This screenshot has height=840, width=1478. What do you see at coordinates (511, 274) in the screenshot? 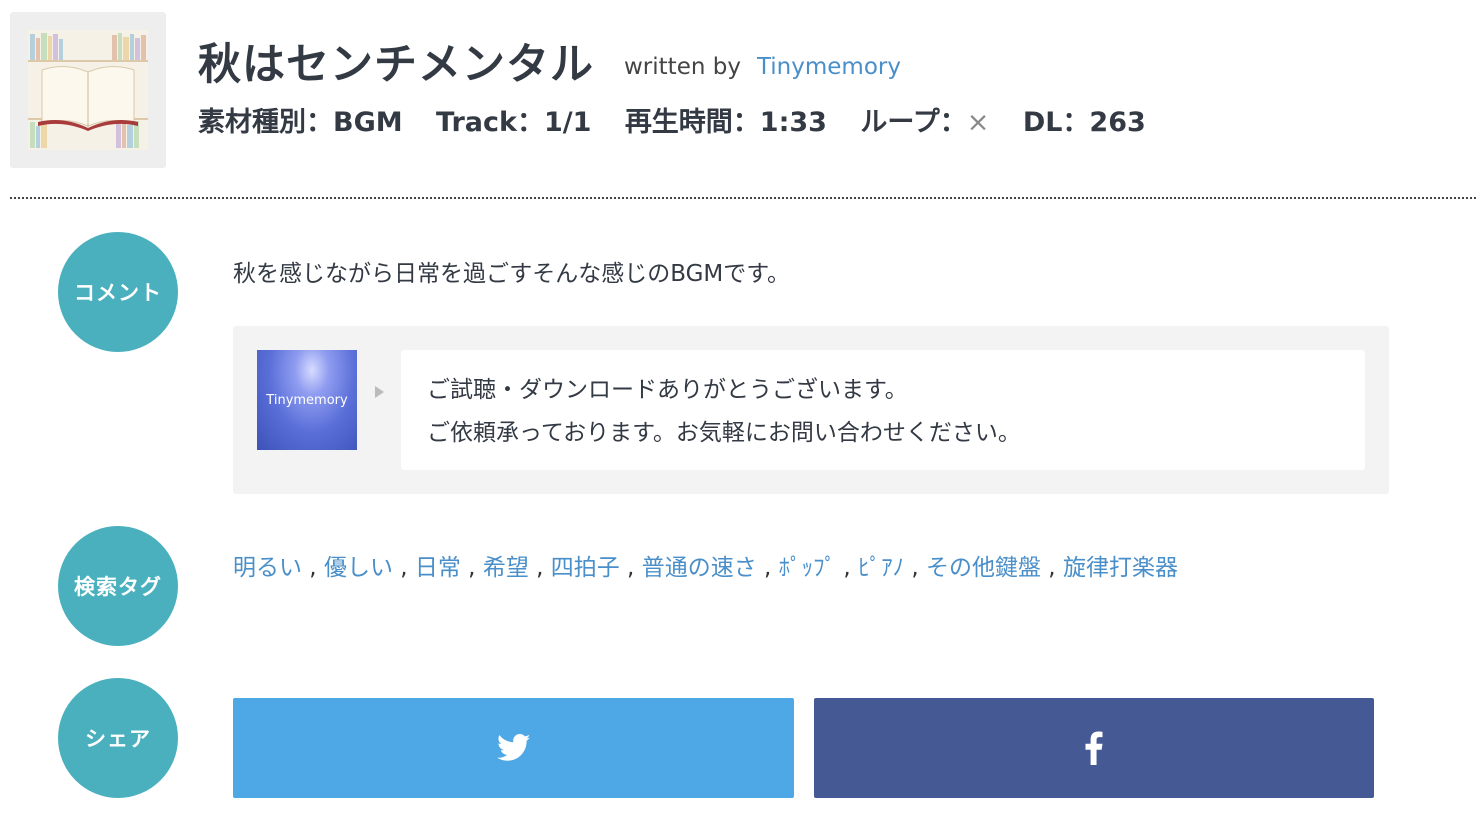
I see `comment-text: 秋を感じながら日常を過ごすそんな感じのBGMです。` at bounding box center [511, 274].